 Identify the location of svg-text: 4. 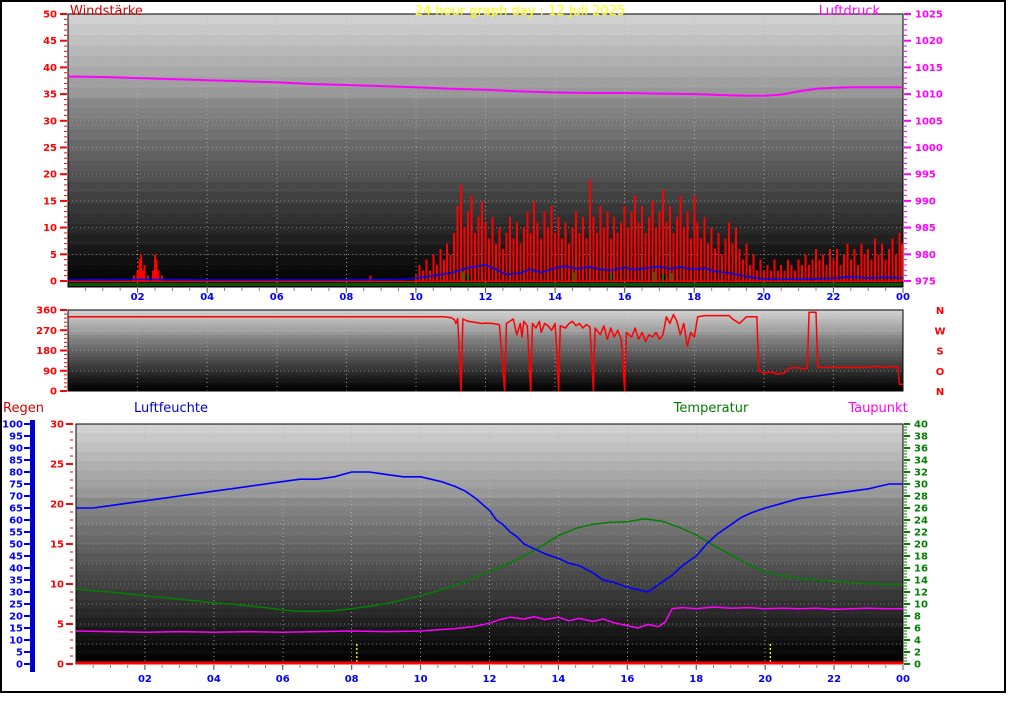
(917, 641).